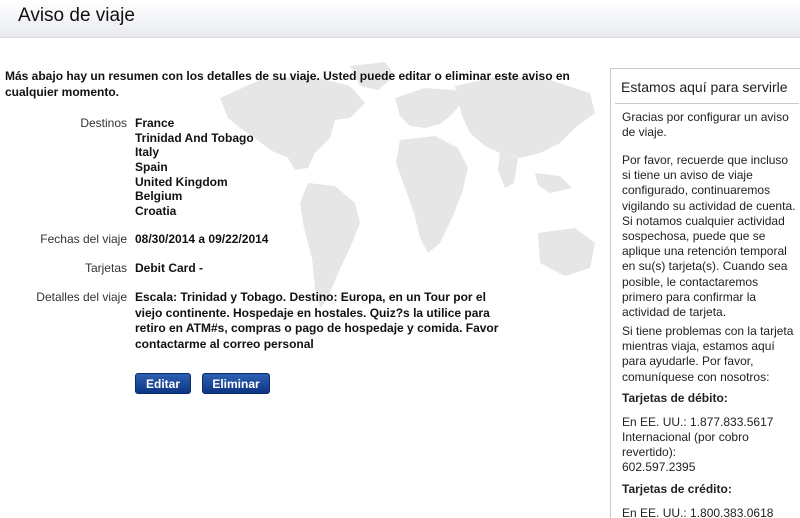  What do you see at coordinates (169, 268) in the screenshot?
I see `cards-value: Debit Card -` at bounding box center [169, 268].